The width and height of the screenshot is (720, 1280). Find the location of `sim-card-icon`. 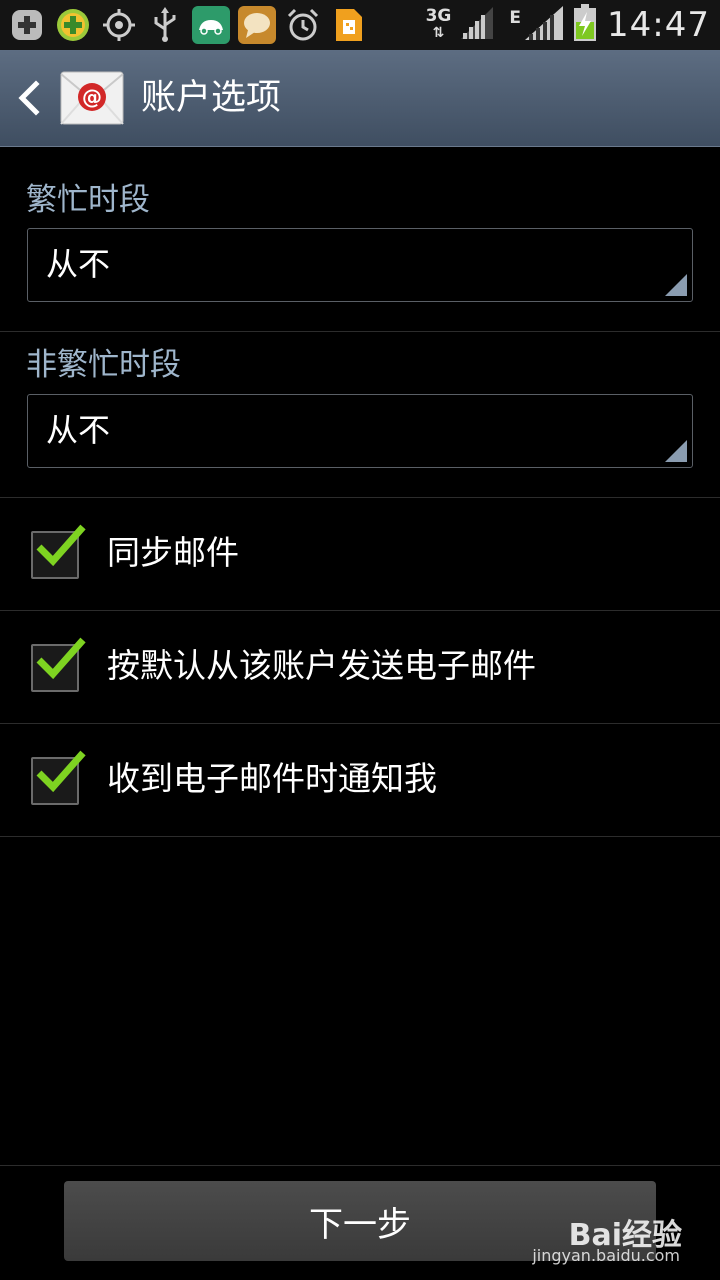

sim-card-icon is located at coordinates (349, 25).